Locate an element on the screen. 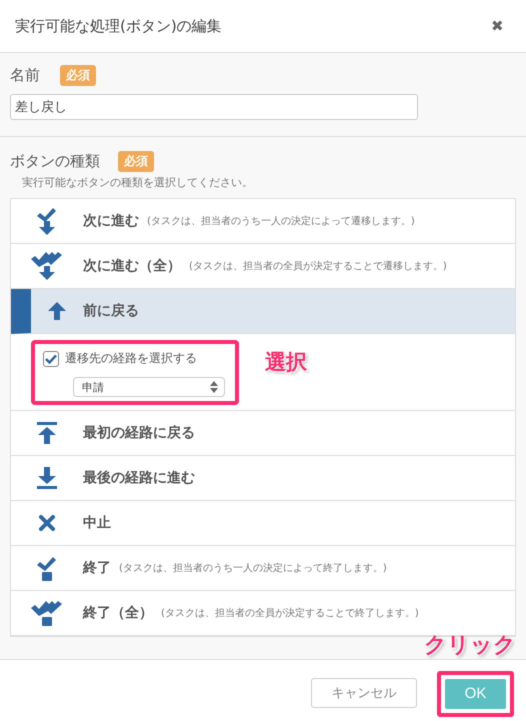 This screenshot has width=526, height=721. option-label: 前に戻る is located at coordinates (111, 311).